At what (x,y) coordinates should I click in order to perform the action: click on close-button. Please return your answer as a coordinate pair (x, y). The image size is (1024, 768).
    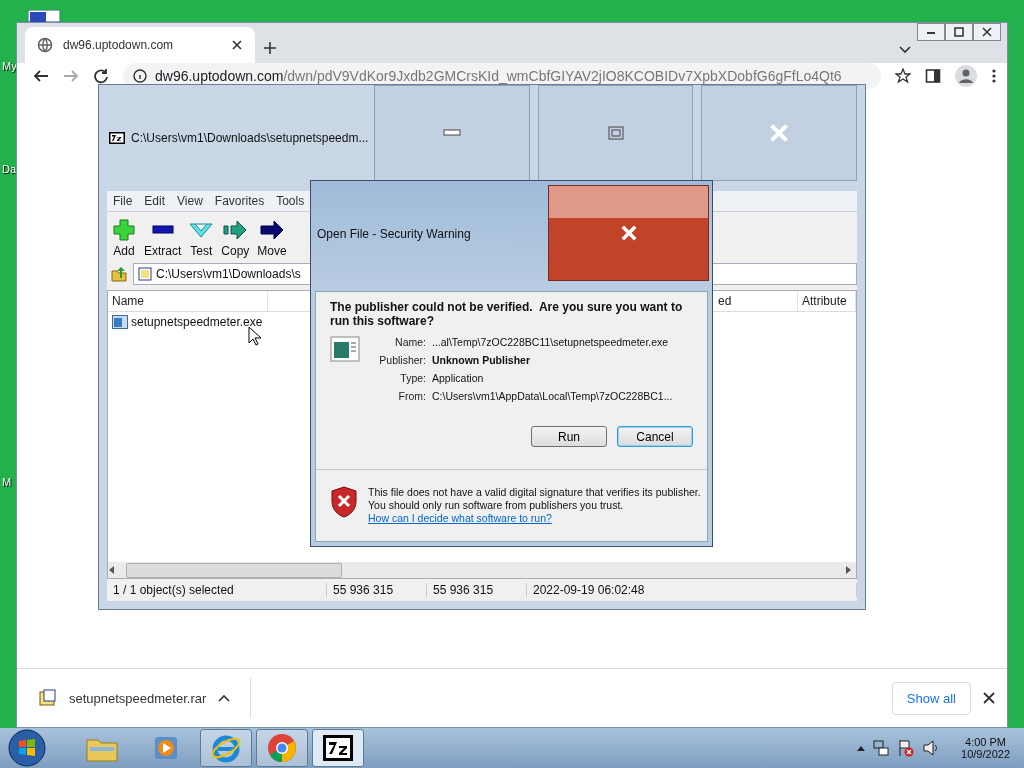
    Looking at the image, I should click on (987, 32).